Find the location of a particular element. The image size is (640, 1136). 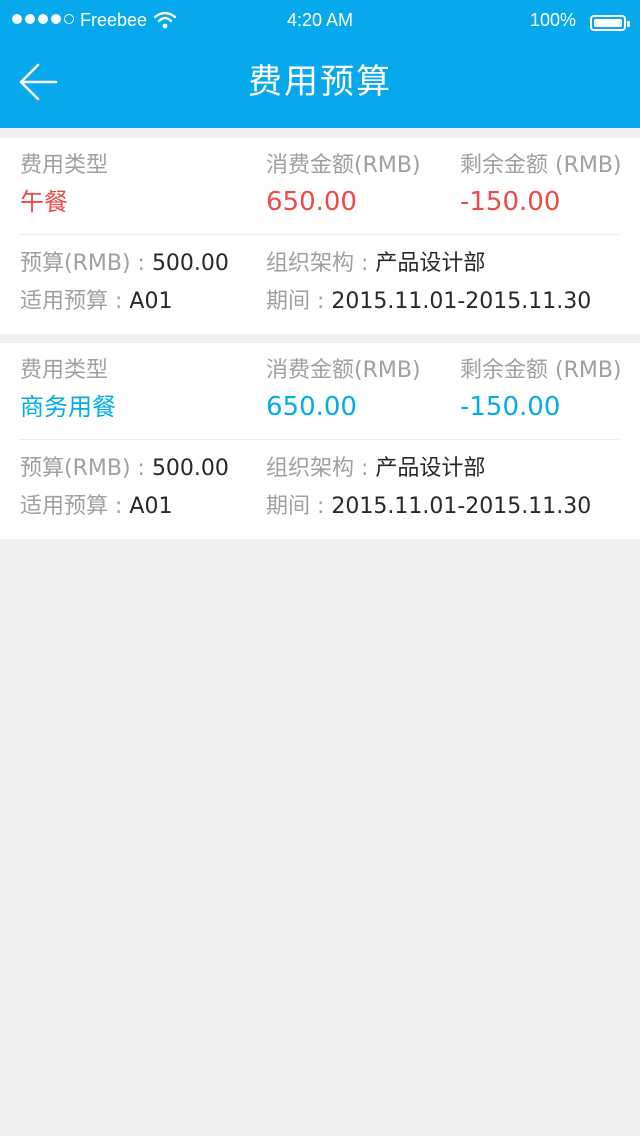

app-header: Freebee 4:20 AM 100% 费用预算 is located at coordinates (320, 64).